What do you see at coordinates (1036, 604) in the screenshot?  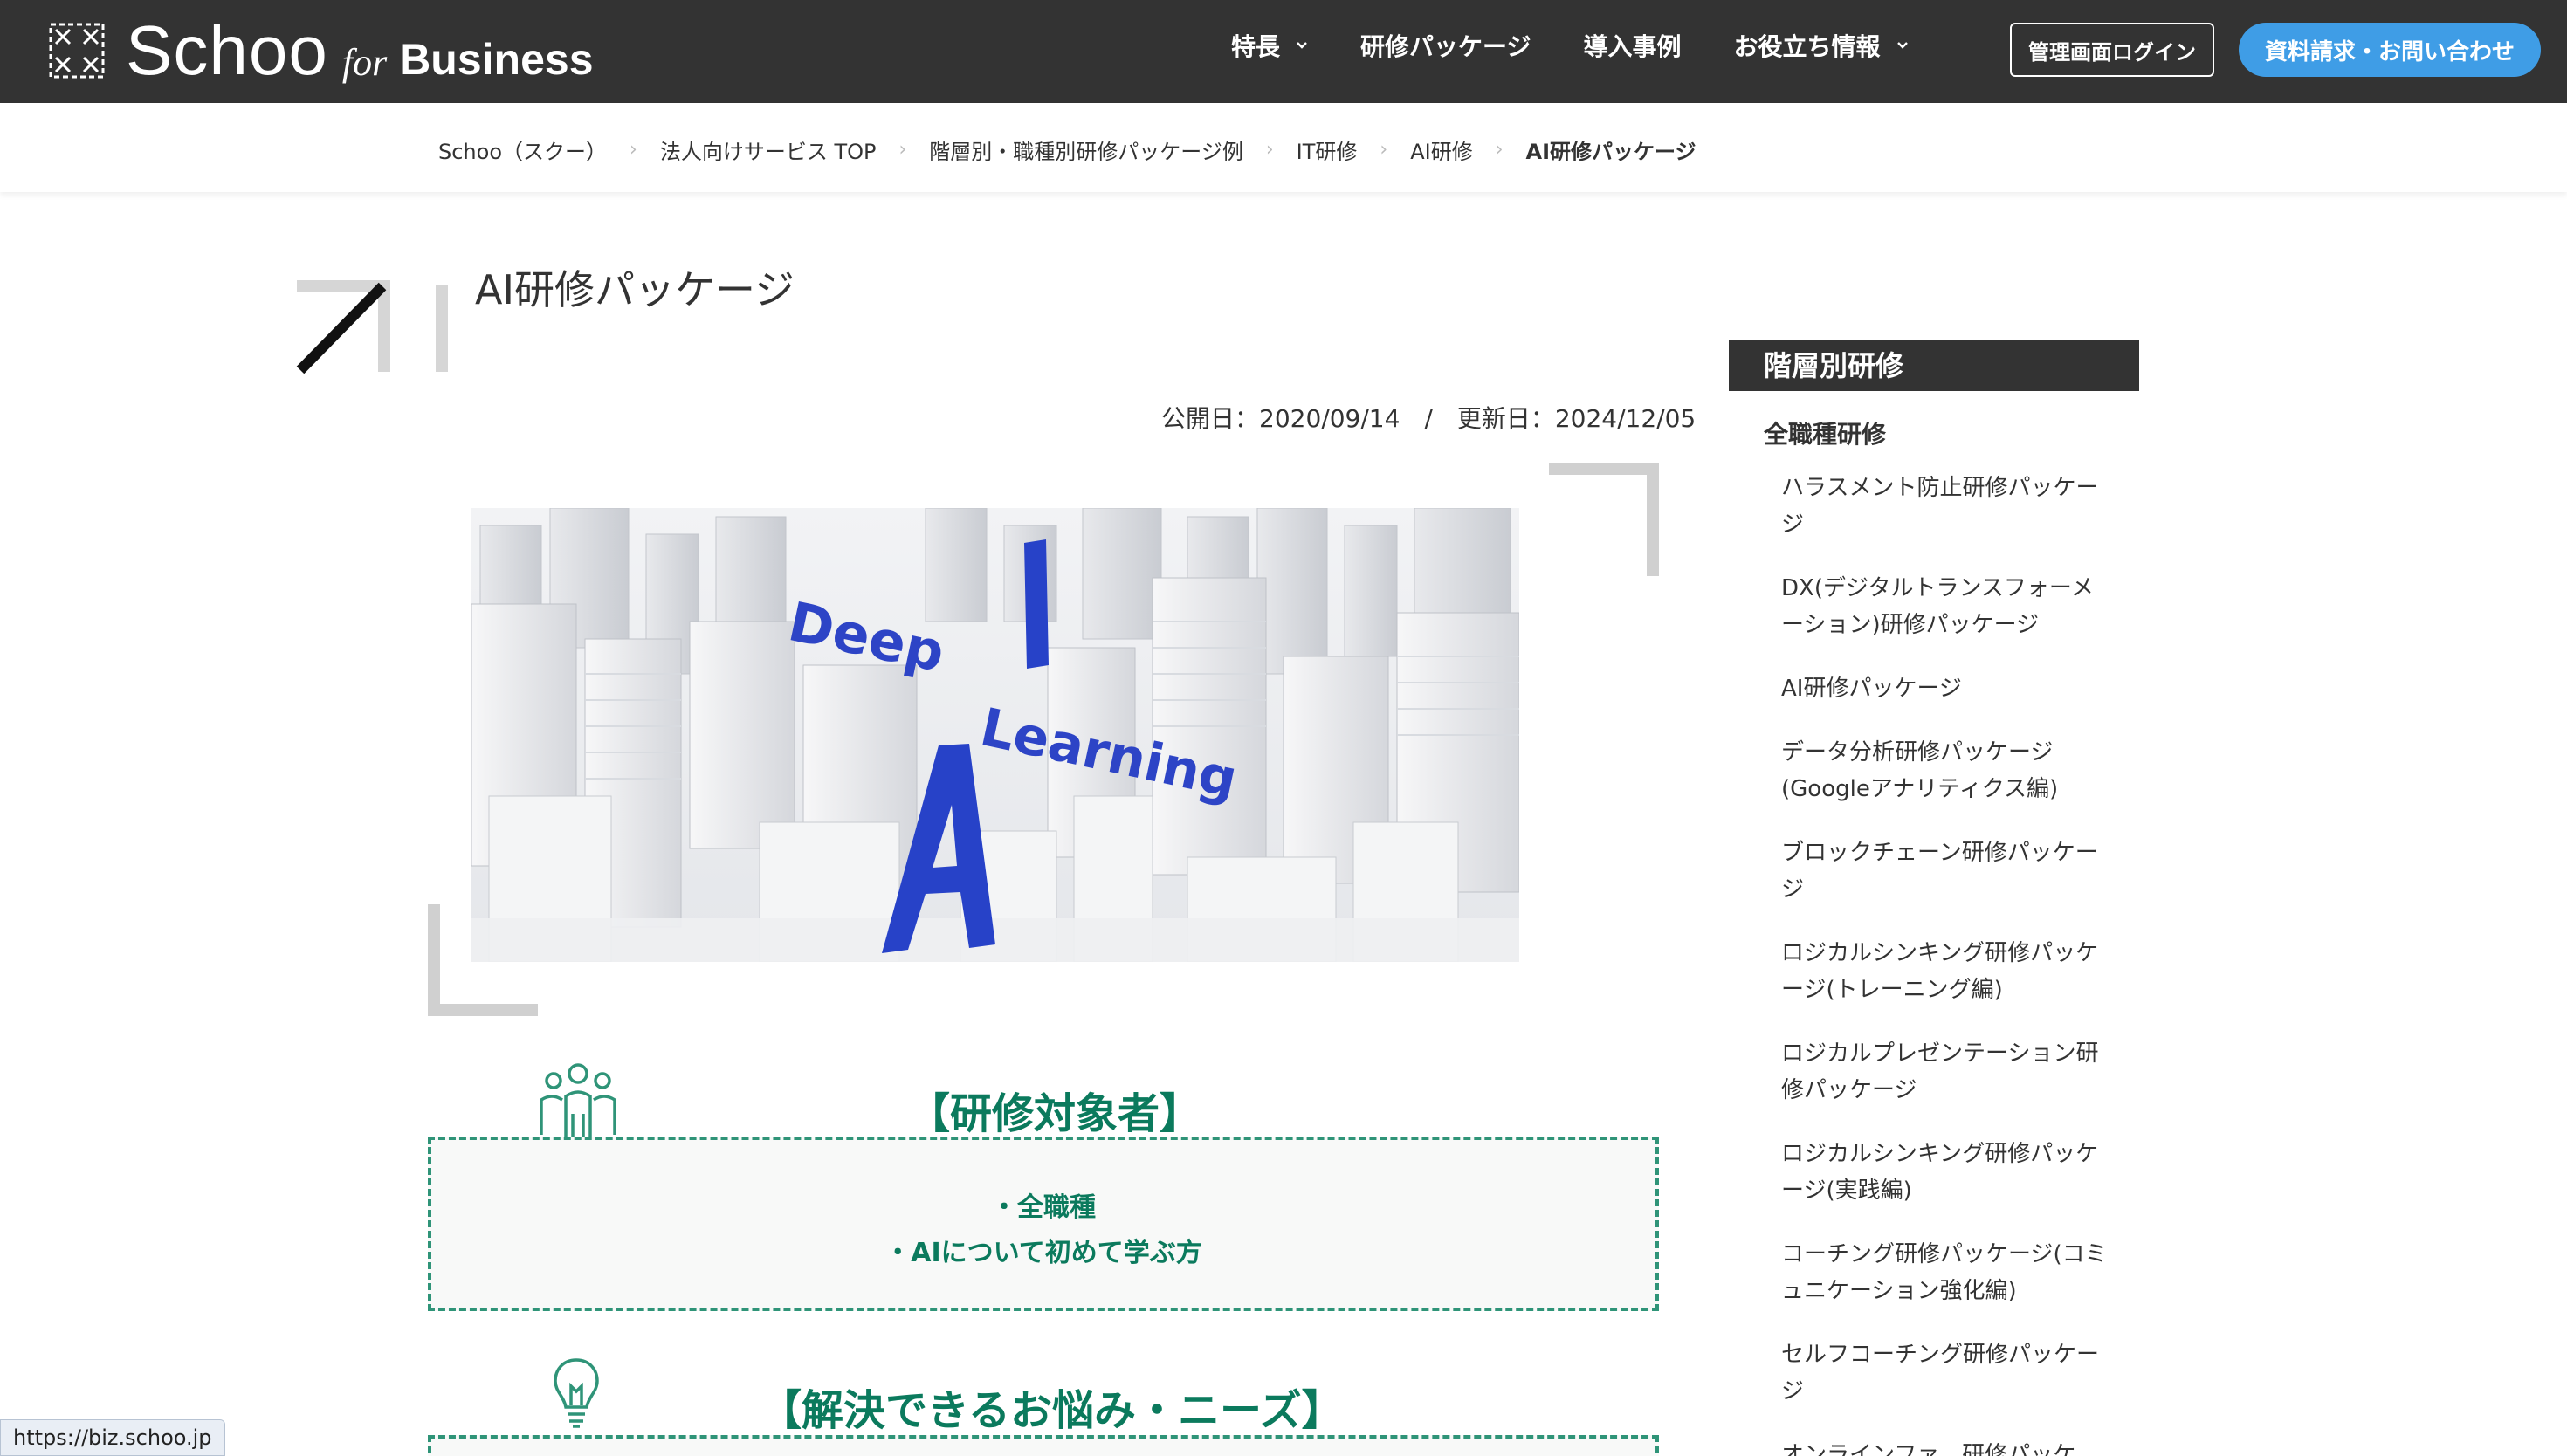 I see `hero-letter-i` at bounding box center [1036, 604].